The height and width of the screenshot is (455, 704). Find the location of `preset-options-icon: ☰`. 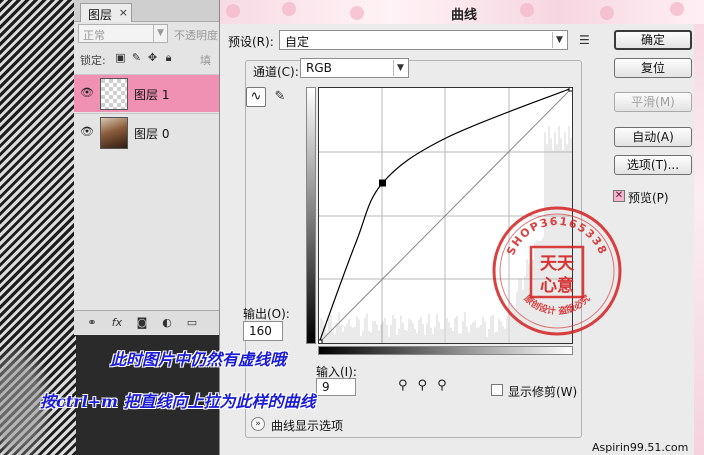

preset-options-icon: ☰ is located at coordinates (584, 40).